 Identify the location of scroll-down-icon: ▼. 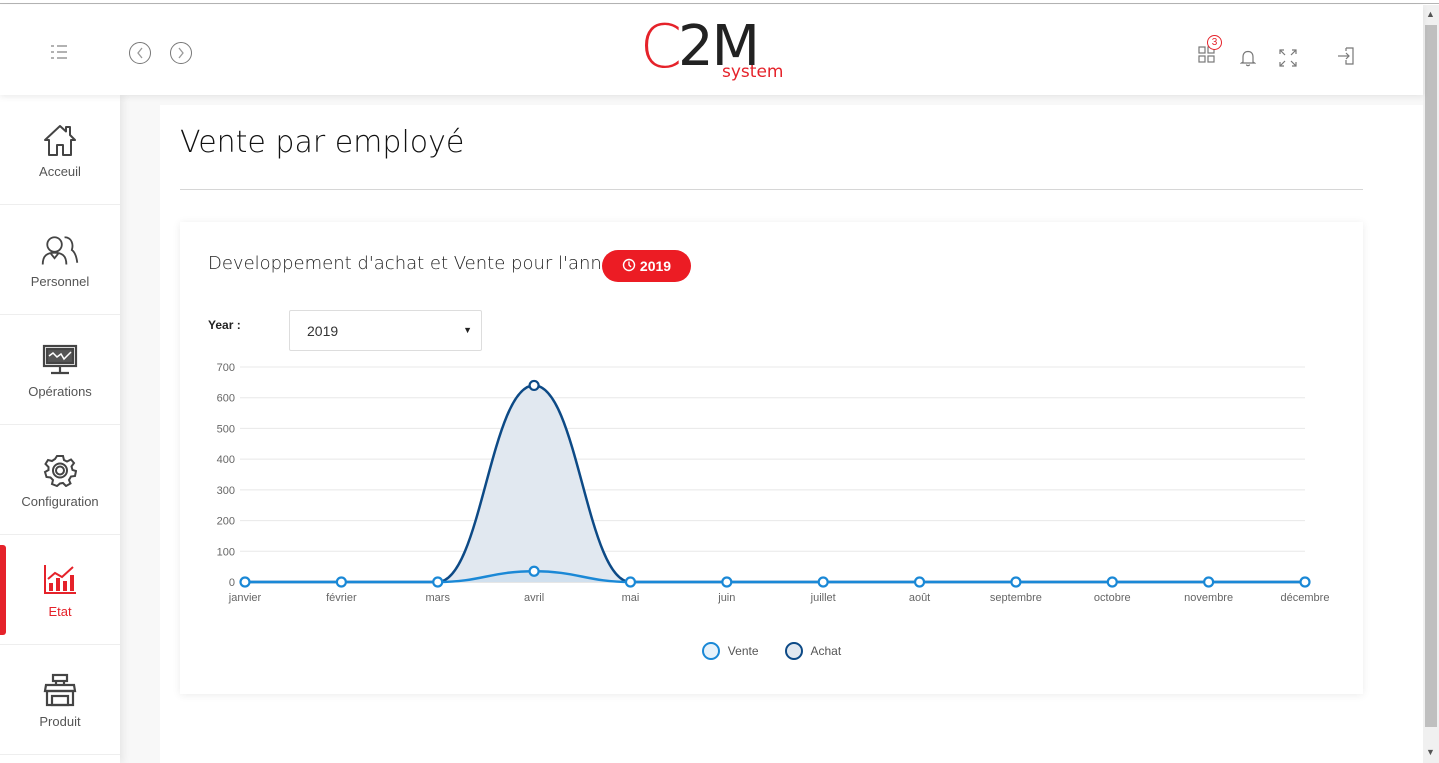
(1430, 752).